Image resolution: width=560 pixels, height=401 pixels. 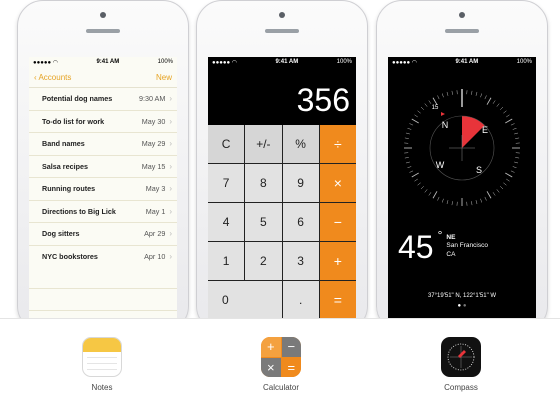 What do you see at coordinates (102, 387) in the screenshot?
I see `app-label: Notes` at bounding box center [102, 387].